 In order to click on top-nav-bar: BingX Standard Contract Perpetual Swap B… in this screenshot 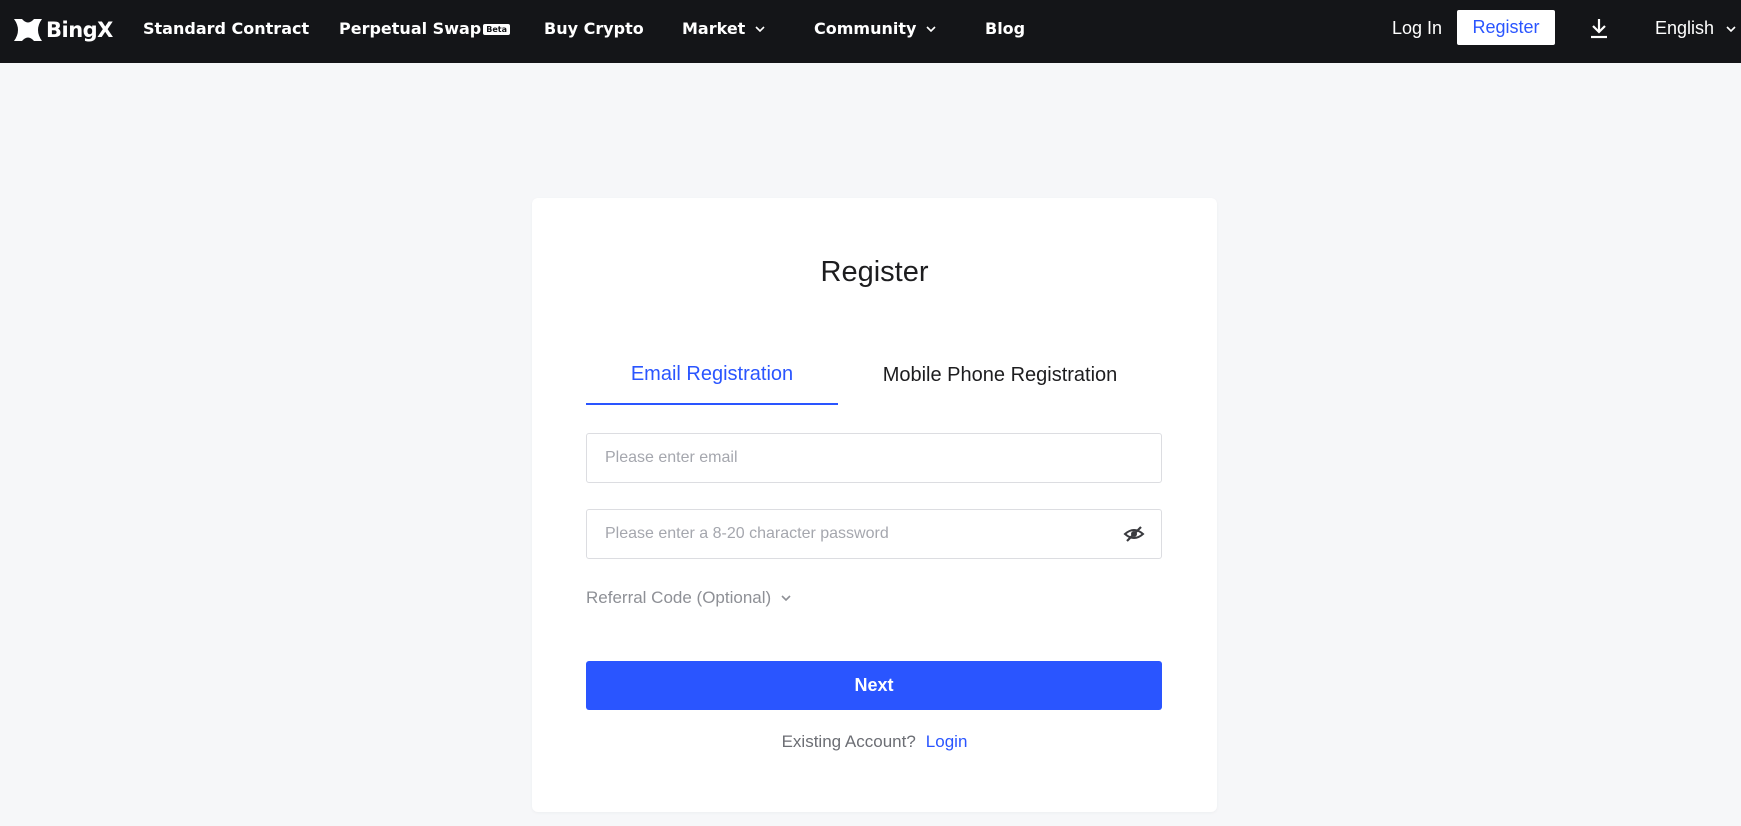, I will do `click(870, 31)`.